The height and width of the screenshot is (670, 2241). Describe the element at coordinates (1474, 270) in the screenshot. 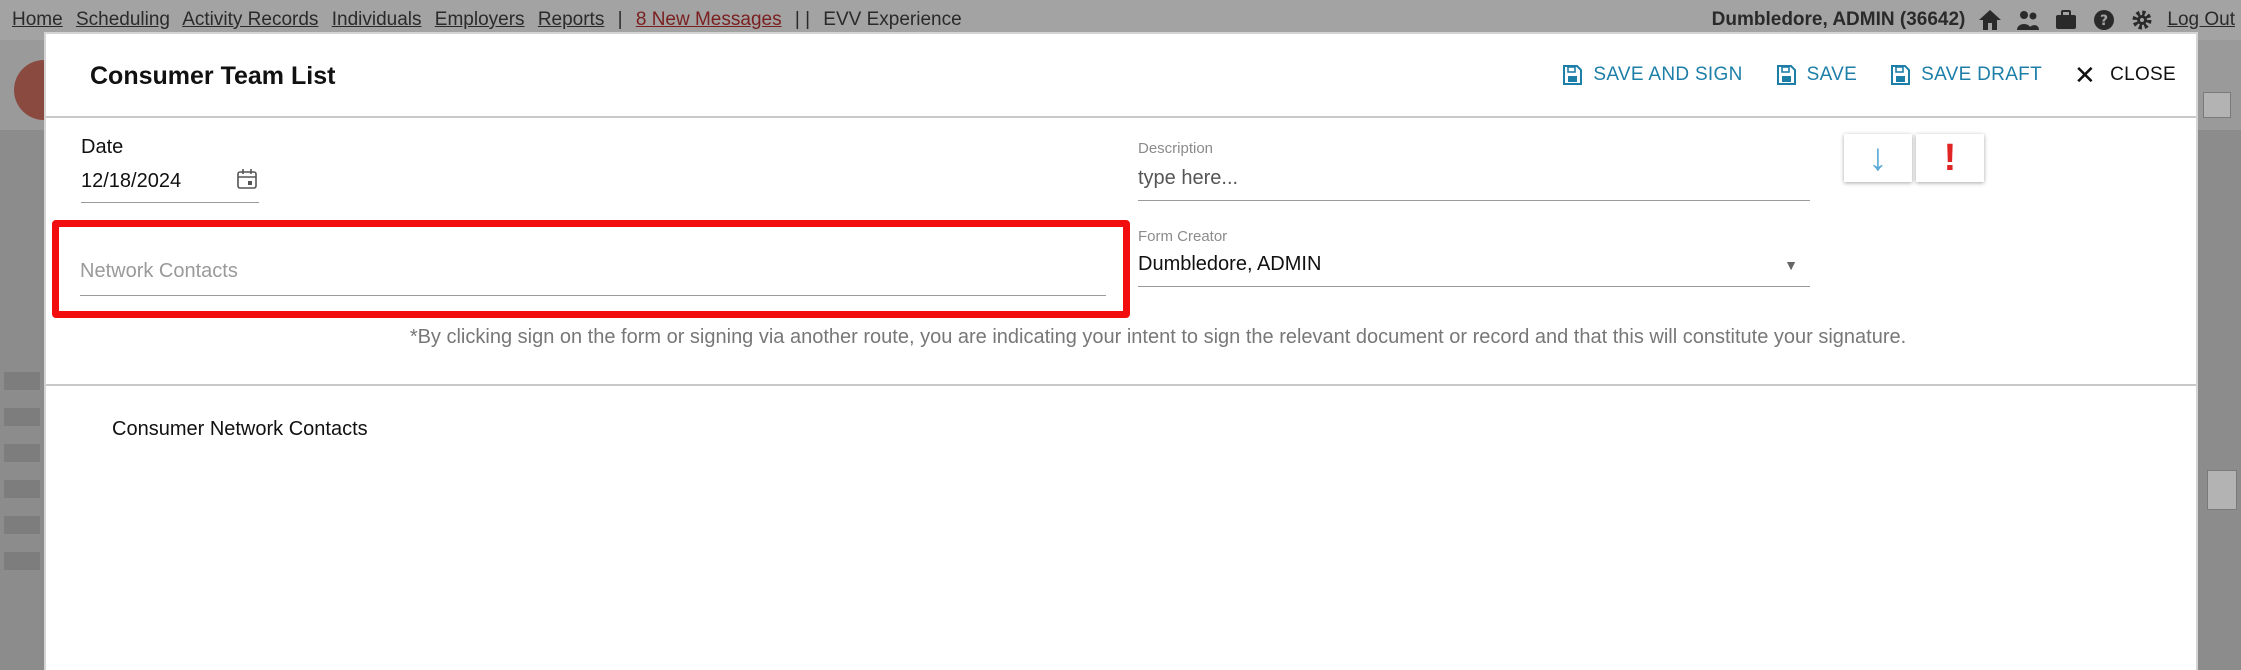

I see `form-creator-select: Dumbledore, ADMIN ▼` at that location.